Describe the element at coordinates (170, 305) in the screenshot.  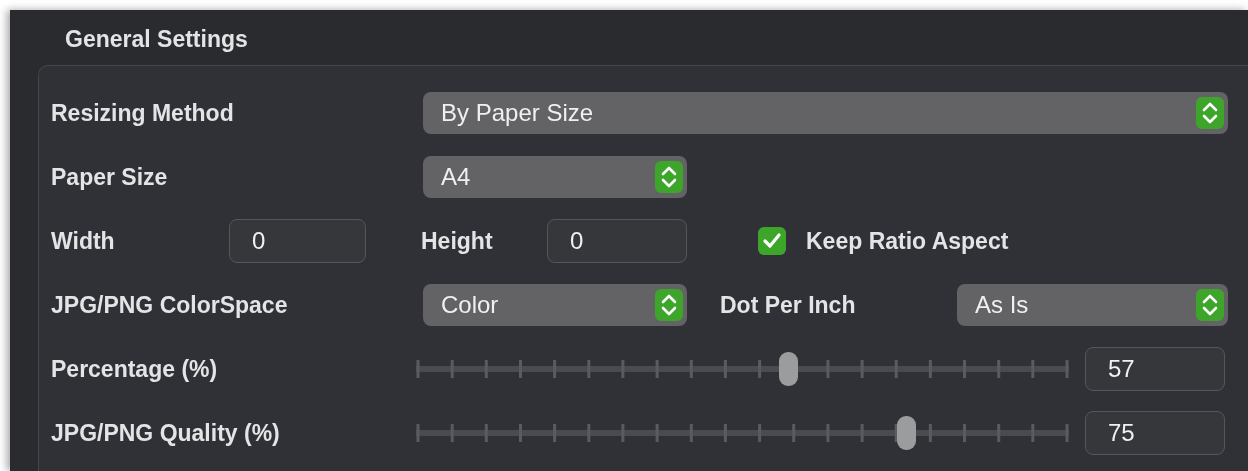
I see `field-label: JPG/PNG ColorSpace` at that location.